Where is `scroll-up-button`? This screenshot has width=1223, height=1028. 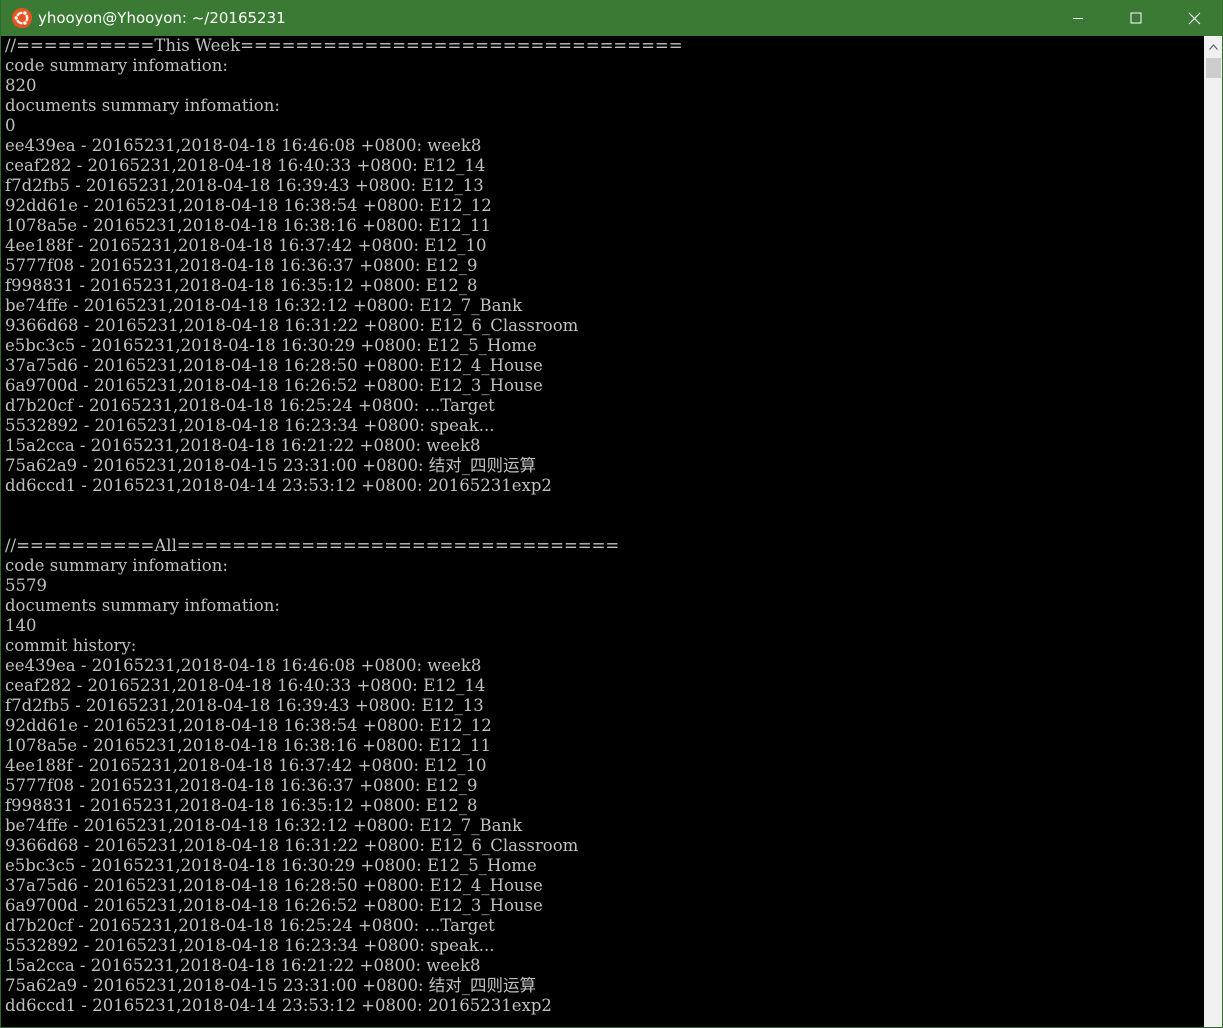 scroll-up-button is located at coordinates (1213, 46).